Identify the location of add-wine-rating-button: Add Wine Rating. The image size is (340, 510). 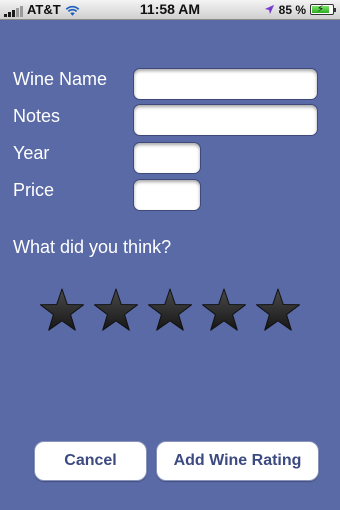
(237, 461).